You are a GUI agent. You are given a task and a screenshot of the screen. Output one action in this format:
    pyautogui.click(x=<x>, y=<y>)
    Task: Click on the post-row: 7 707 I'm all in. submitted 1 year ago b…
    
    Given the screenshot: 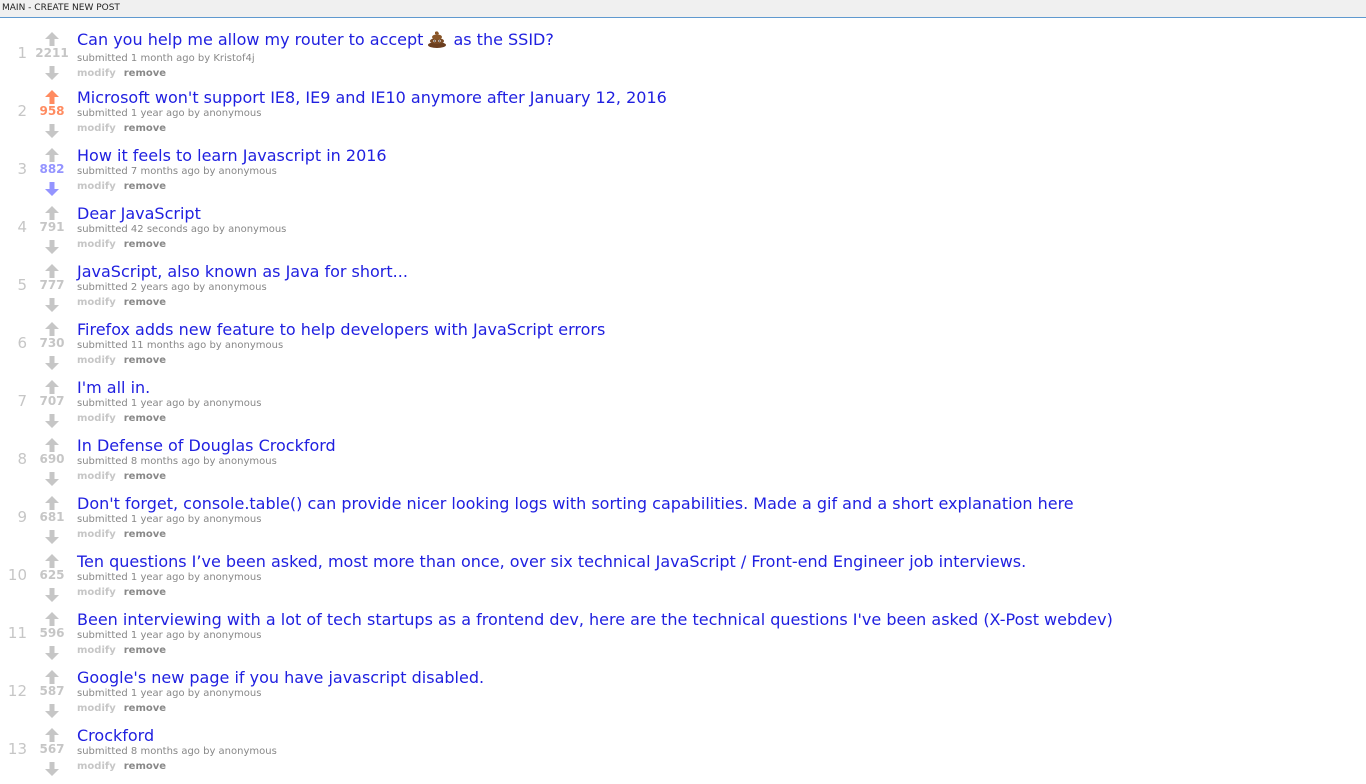 What is the action you would take?
    pyautogui.click(x=683, y=407)
    